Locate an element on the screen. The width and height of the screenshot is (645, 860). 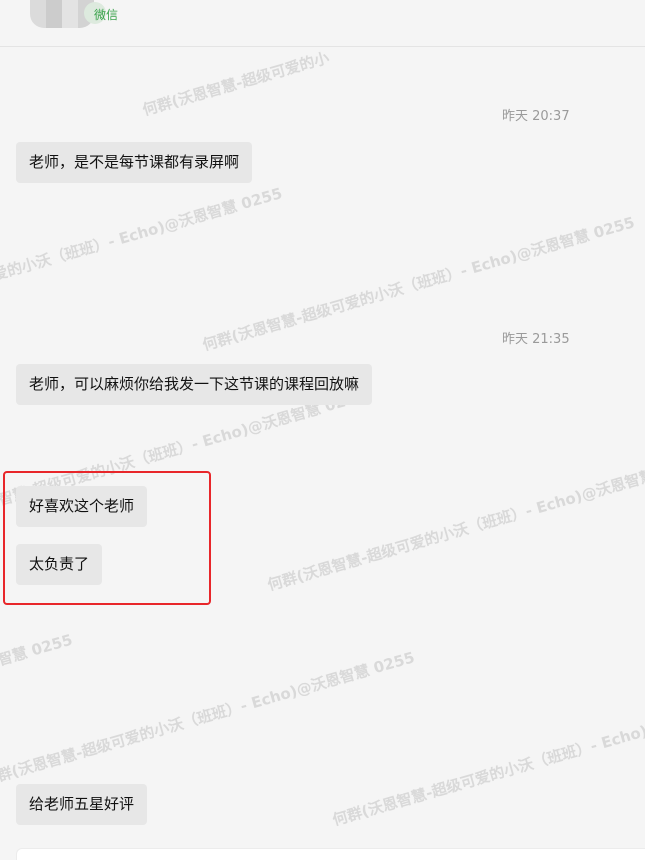
message-timestamp: 昨天 21:35 is located at coordinates (536, 339).